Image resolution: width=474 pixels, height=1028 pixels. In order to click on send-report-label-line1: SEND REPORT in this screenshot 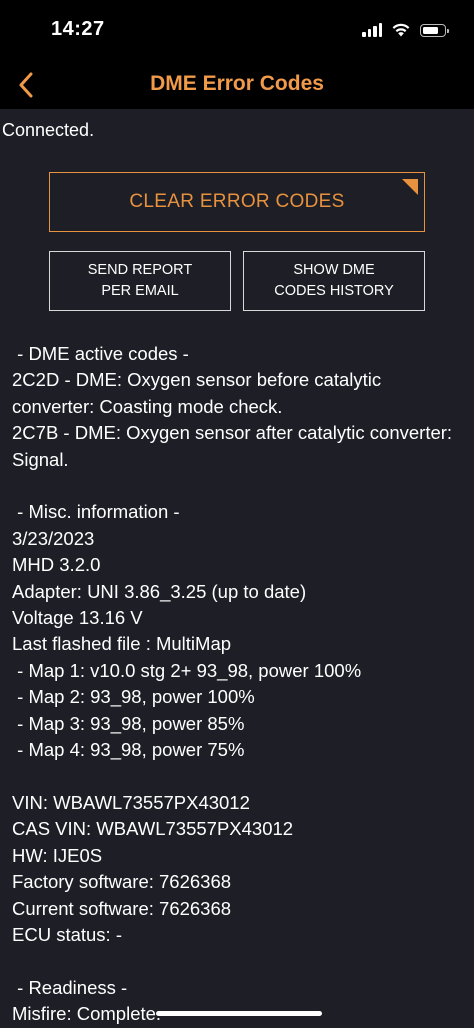, I will do `click(140, 270)`.